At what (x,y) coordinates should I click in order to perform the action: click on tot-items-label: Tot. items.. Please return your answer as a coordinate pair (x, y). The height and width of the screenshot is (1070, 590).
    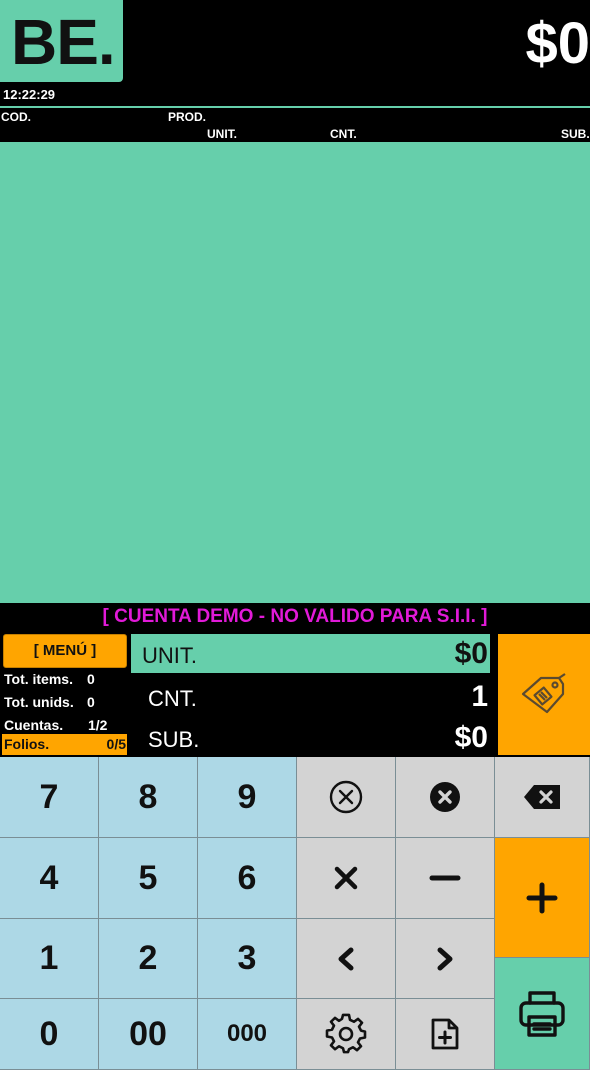
    Looking at the image, I should click on (38, 679).